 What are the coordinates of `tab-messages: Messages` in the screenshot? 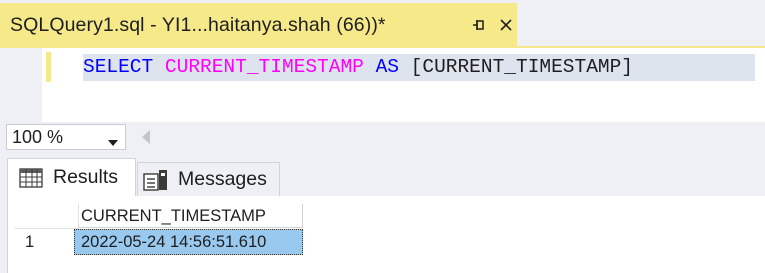 It's located at (208, 179).